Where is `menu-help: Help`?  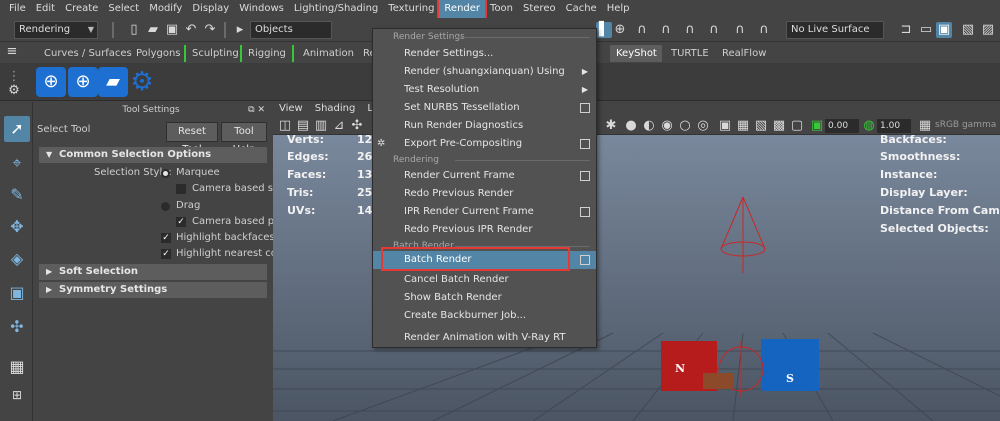
menu-help: Help is located at coordinates (618, 9).